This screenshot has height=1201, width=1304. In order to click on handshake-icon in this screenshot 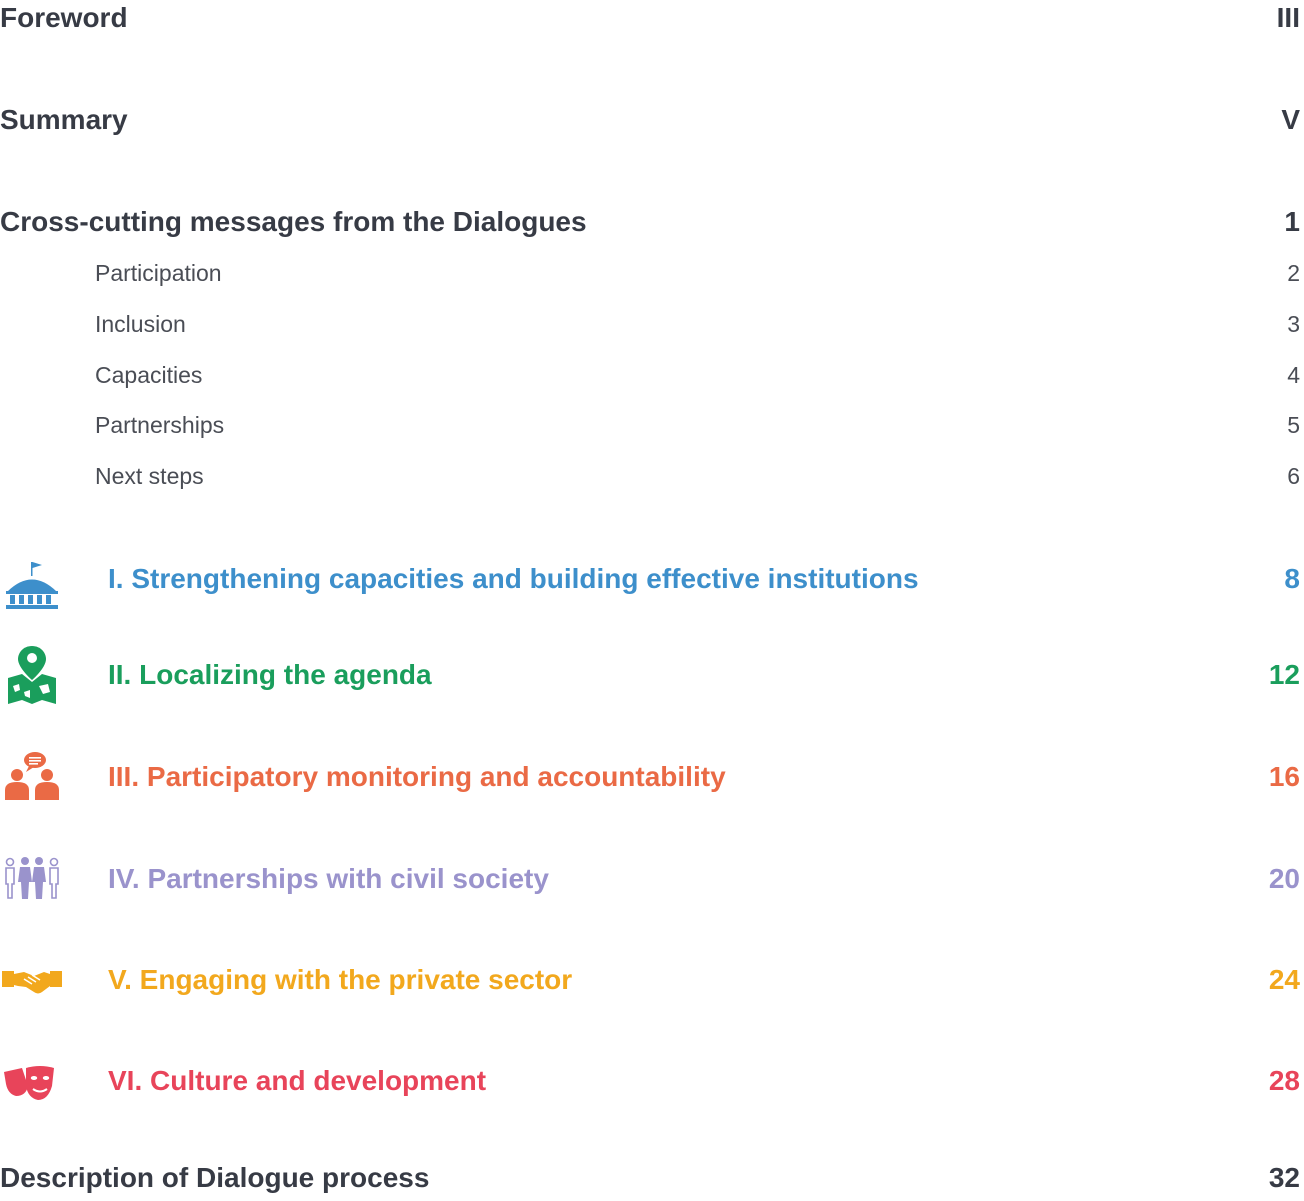, I will do `click(32, 982)`.